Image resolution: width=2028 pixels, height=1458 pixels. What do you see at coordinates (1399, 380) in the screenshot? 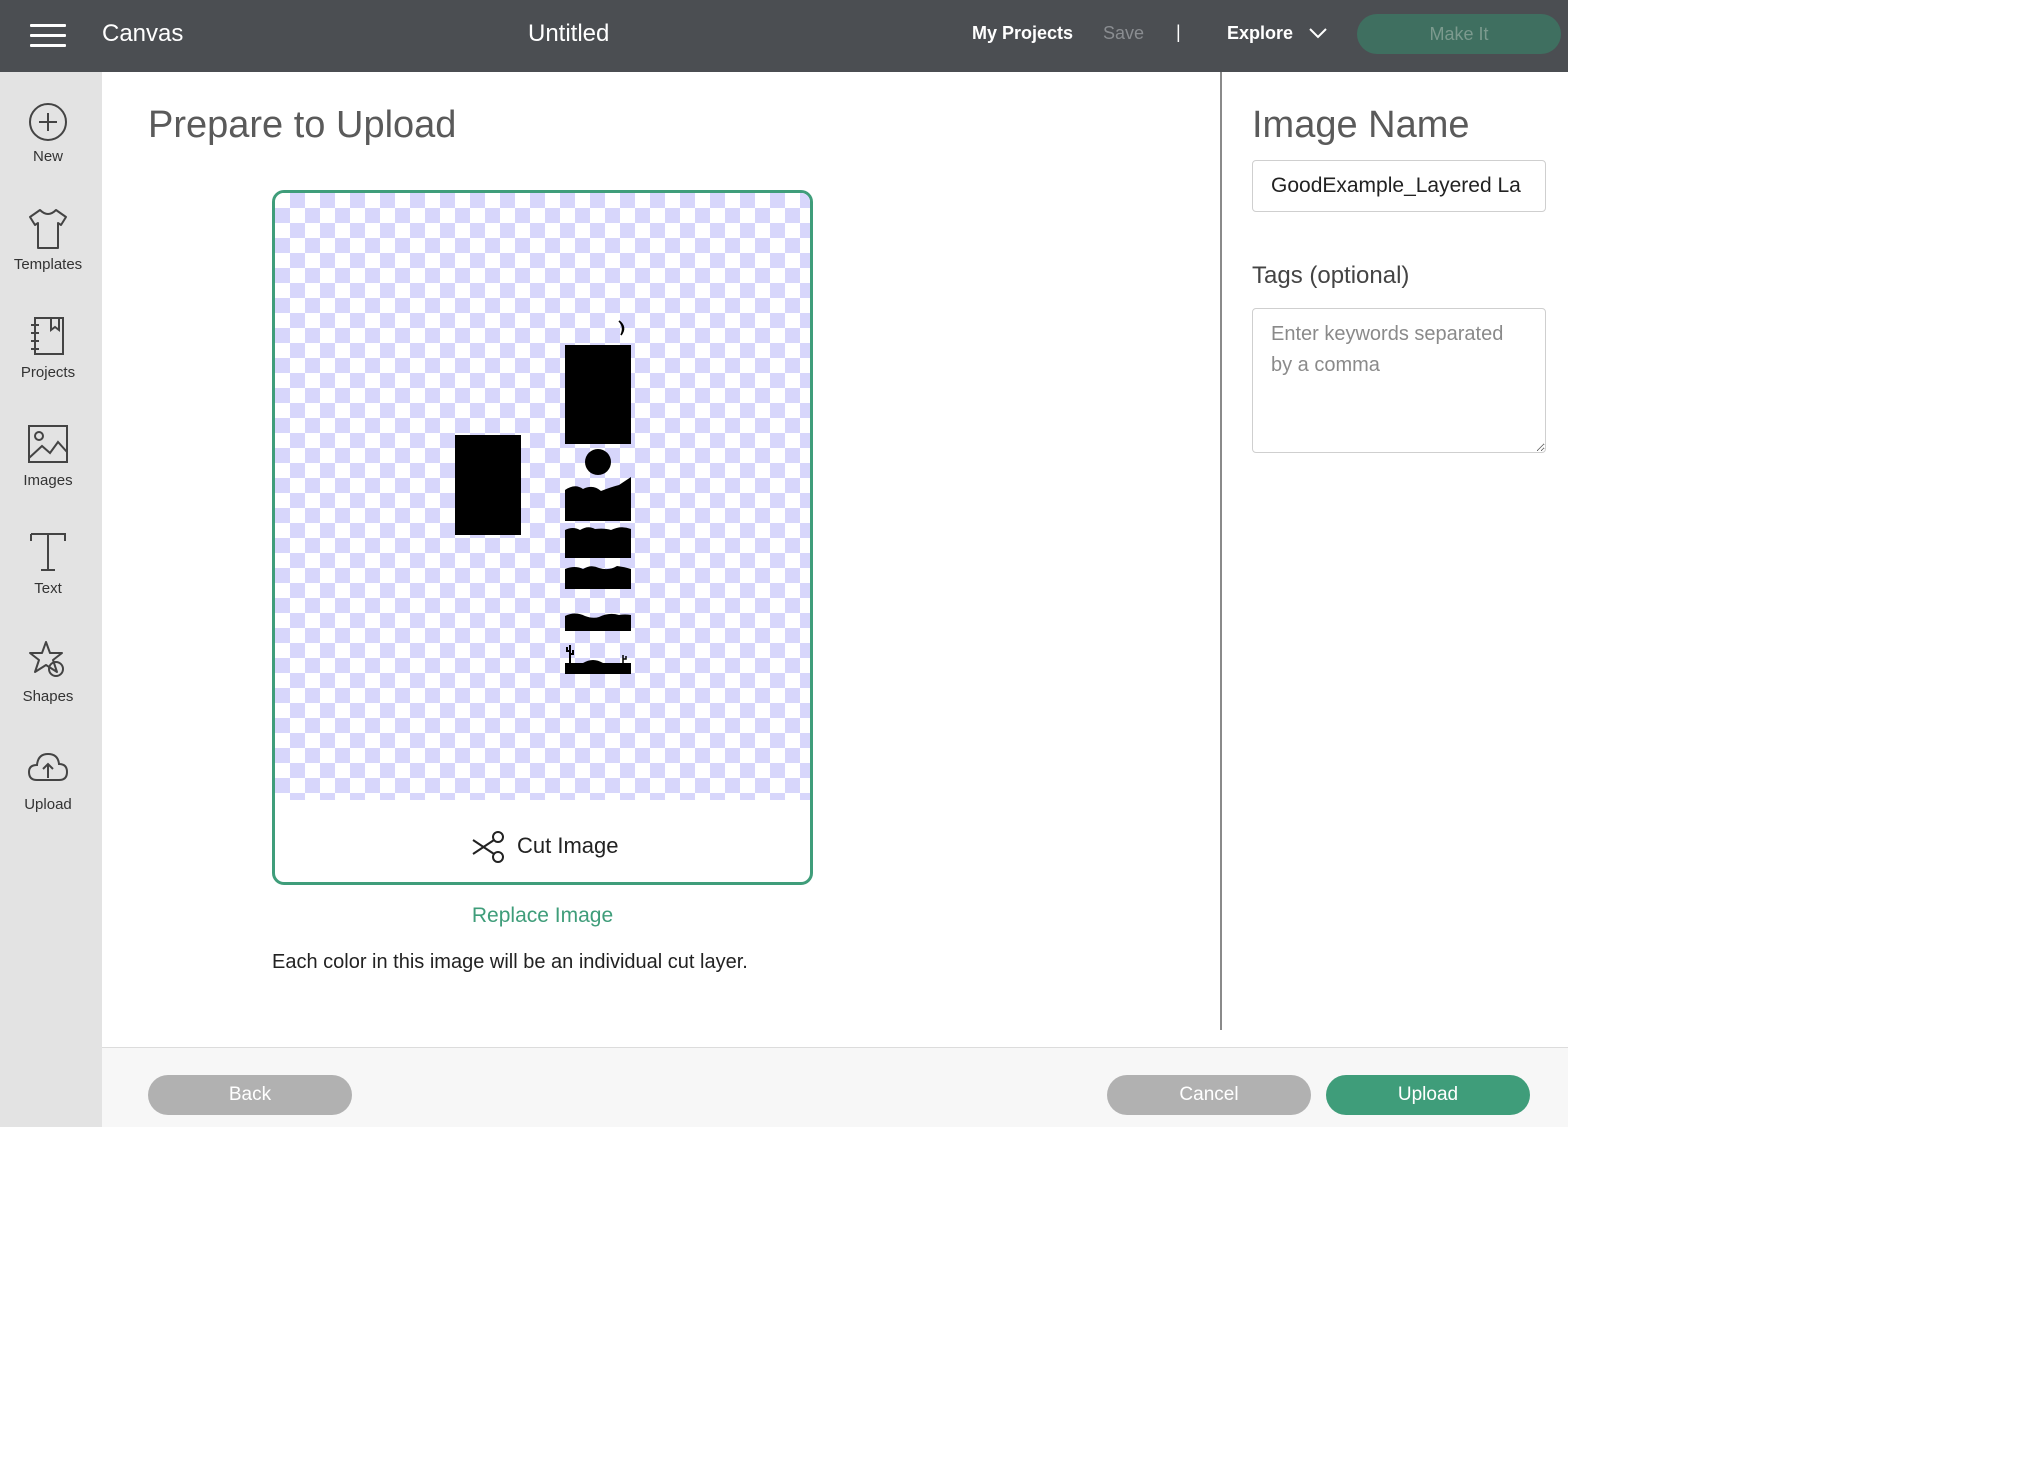
I see `tags-input` at bounding box center [1399, 380].